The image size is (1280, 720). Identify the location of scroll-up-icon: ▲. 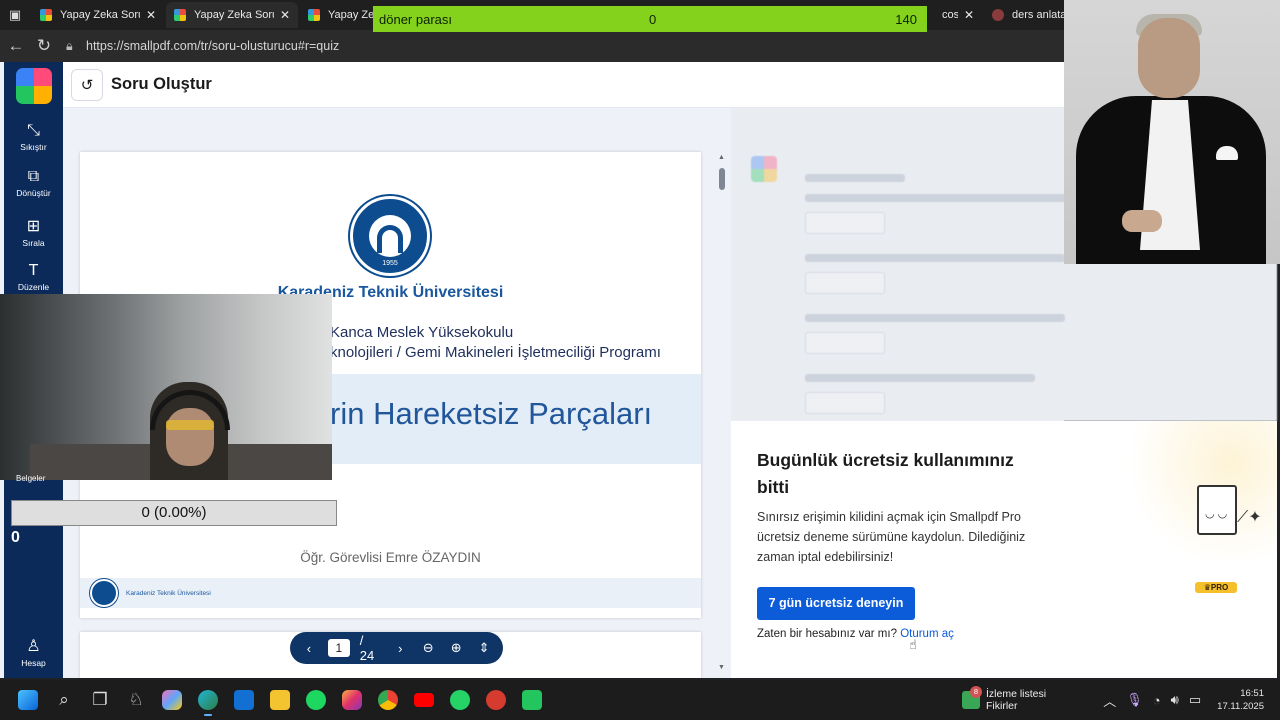
(721, 157).